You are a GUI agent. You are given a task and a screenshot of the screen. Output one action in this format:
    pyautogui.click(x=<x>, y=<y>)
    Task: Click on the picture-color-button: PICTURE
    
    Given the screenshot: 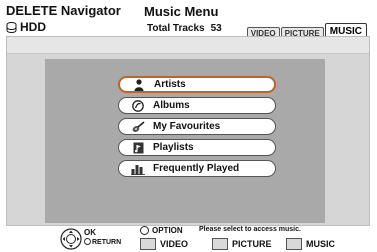 What is the action you would take?
    pyautogui.click(x=242, y=244)
    